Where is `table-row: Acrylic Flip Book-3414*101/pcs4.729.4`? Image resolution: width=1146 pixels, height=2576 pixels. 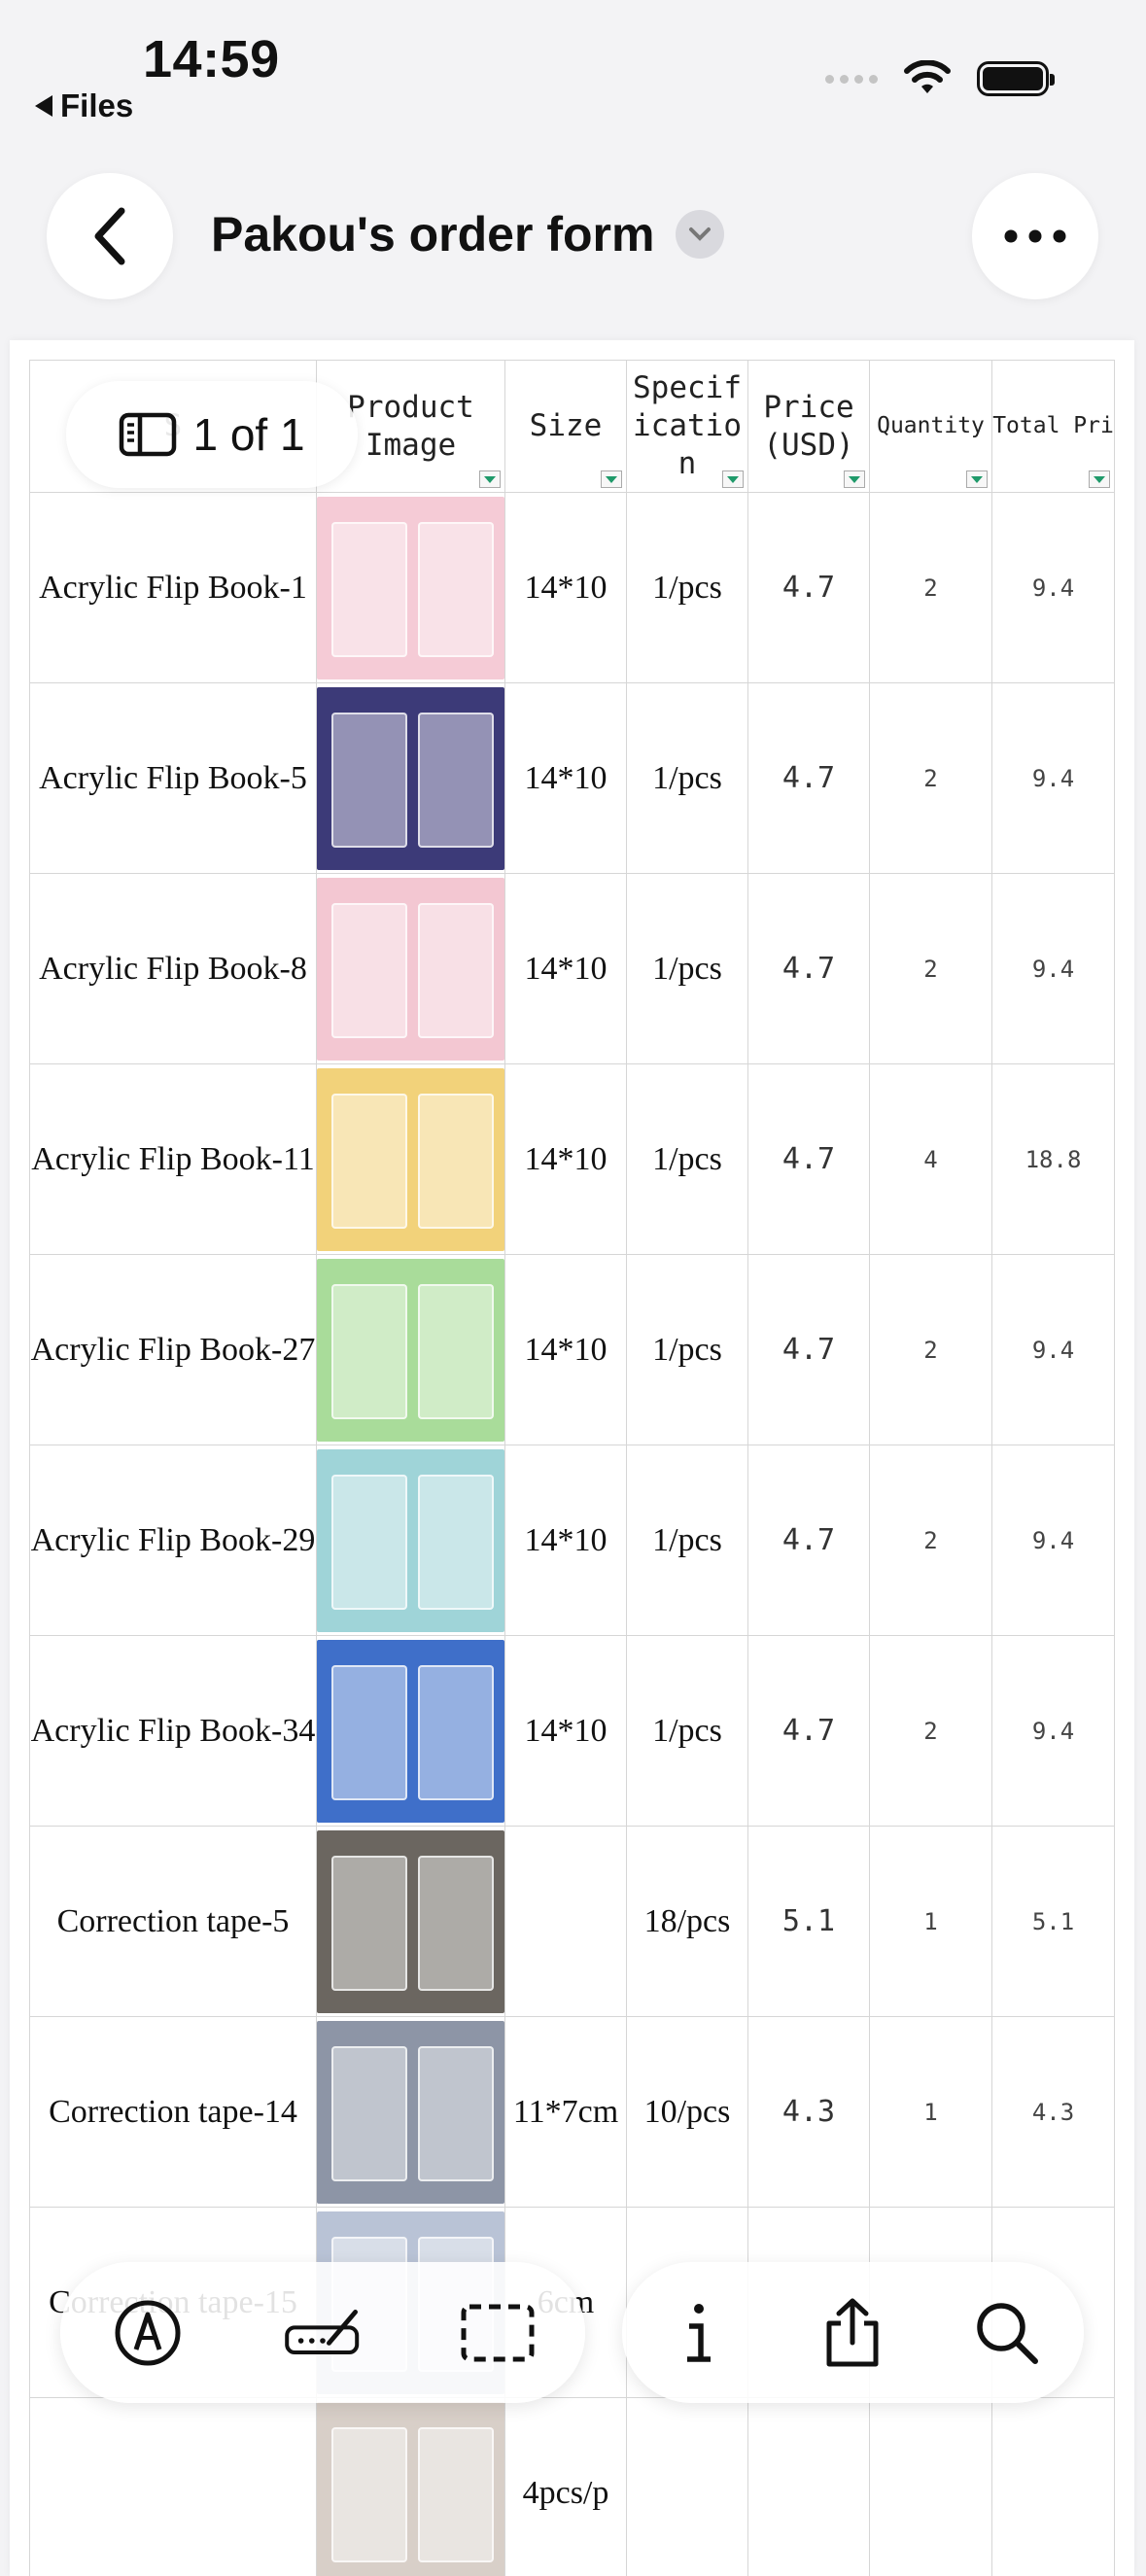
table-row: Acrylic Flip Book-3414*101/pcs4.729.4 is located at coordinates (573, 1731).